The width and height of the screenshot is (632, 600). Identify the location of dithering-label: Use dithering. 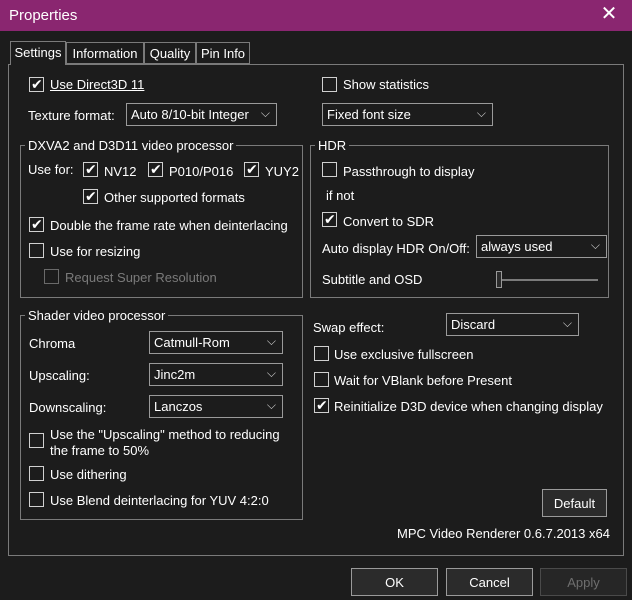
(88, 474).